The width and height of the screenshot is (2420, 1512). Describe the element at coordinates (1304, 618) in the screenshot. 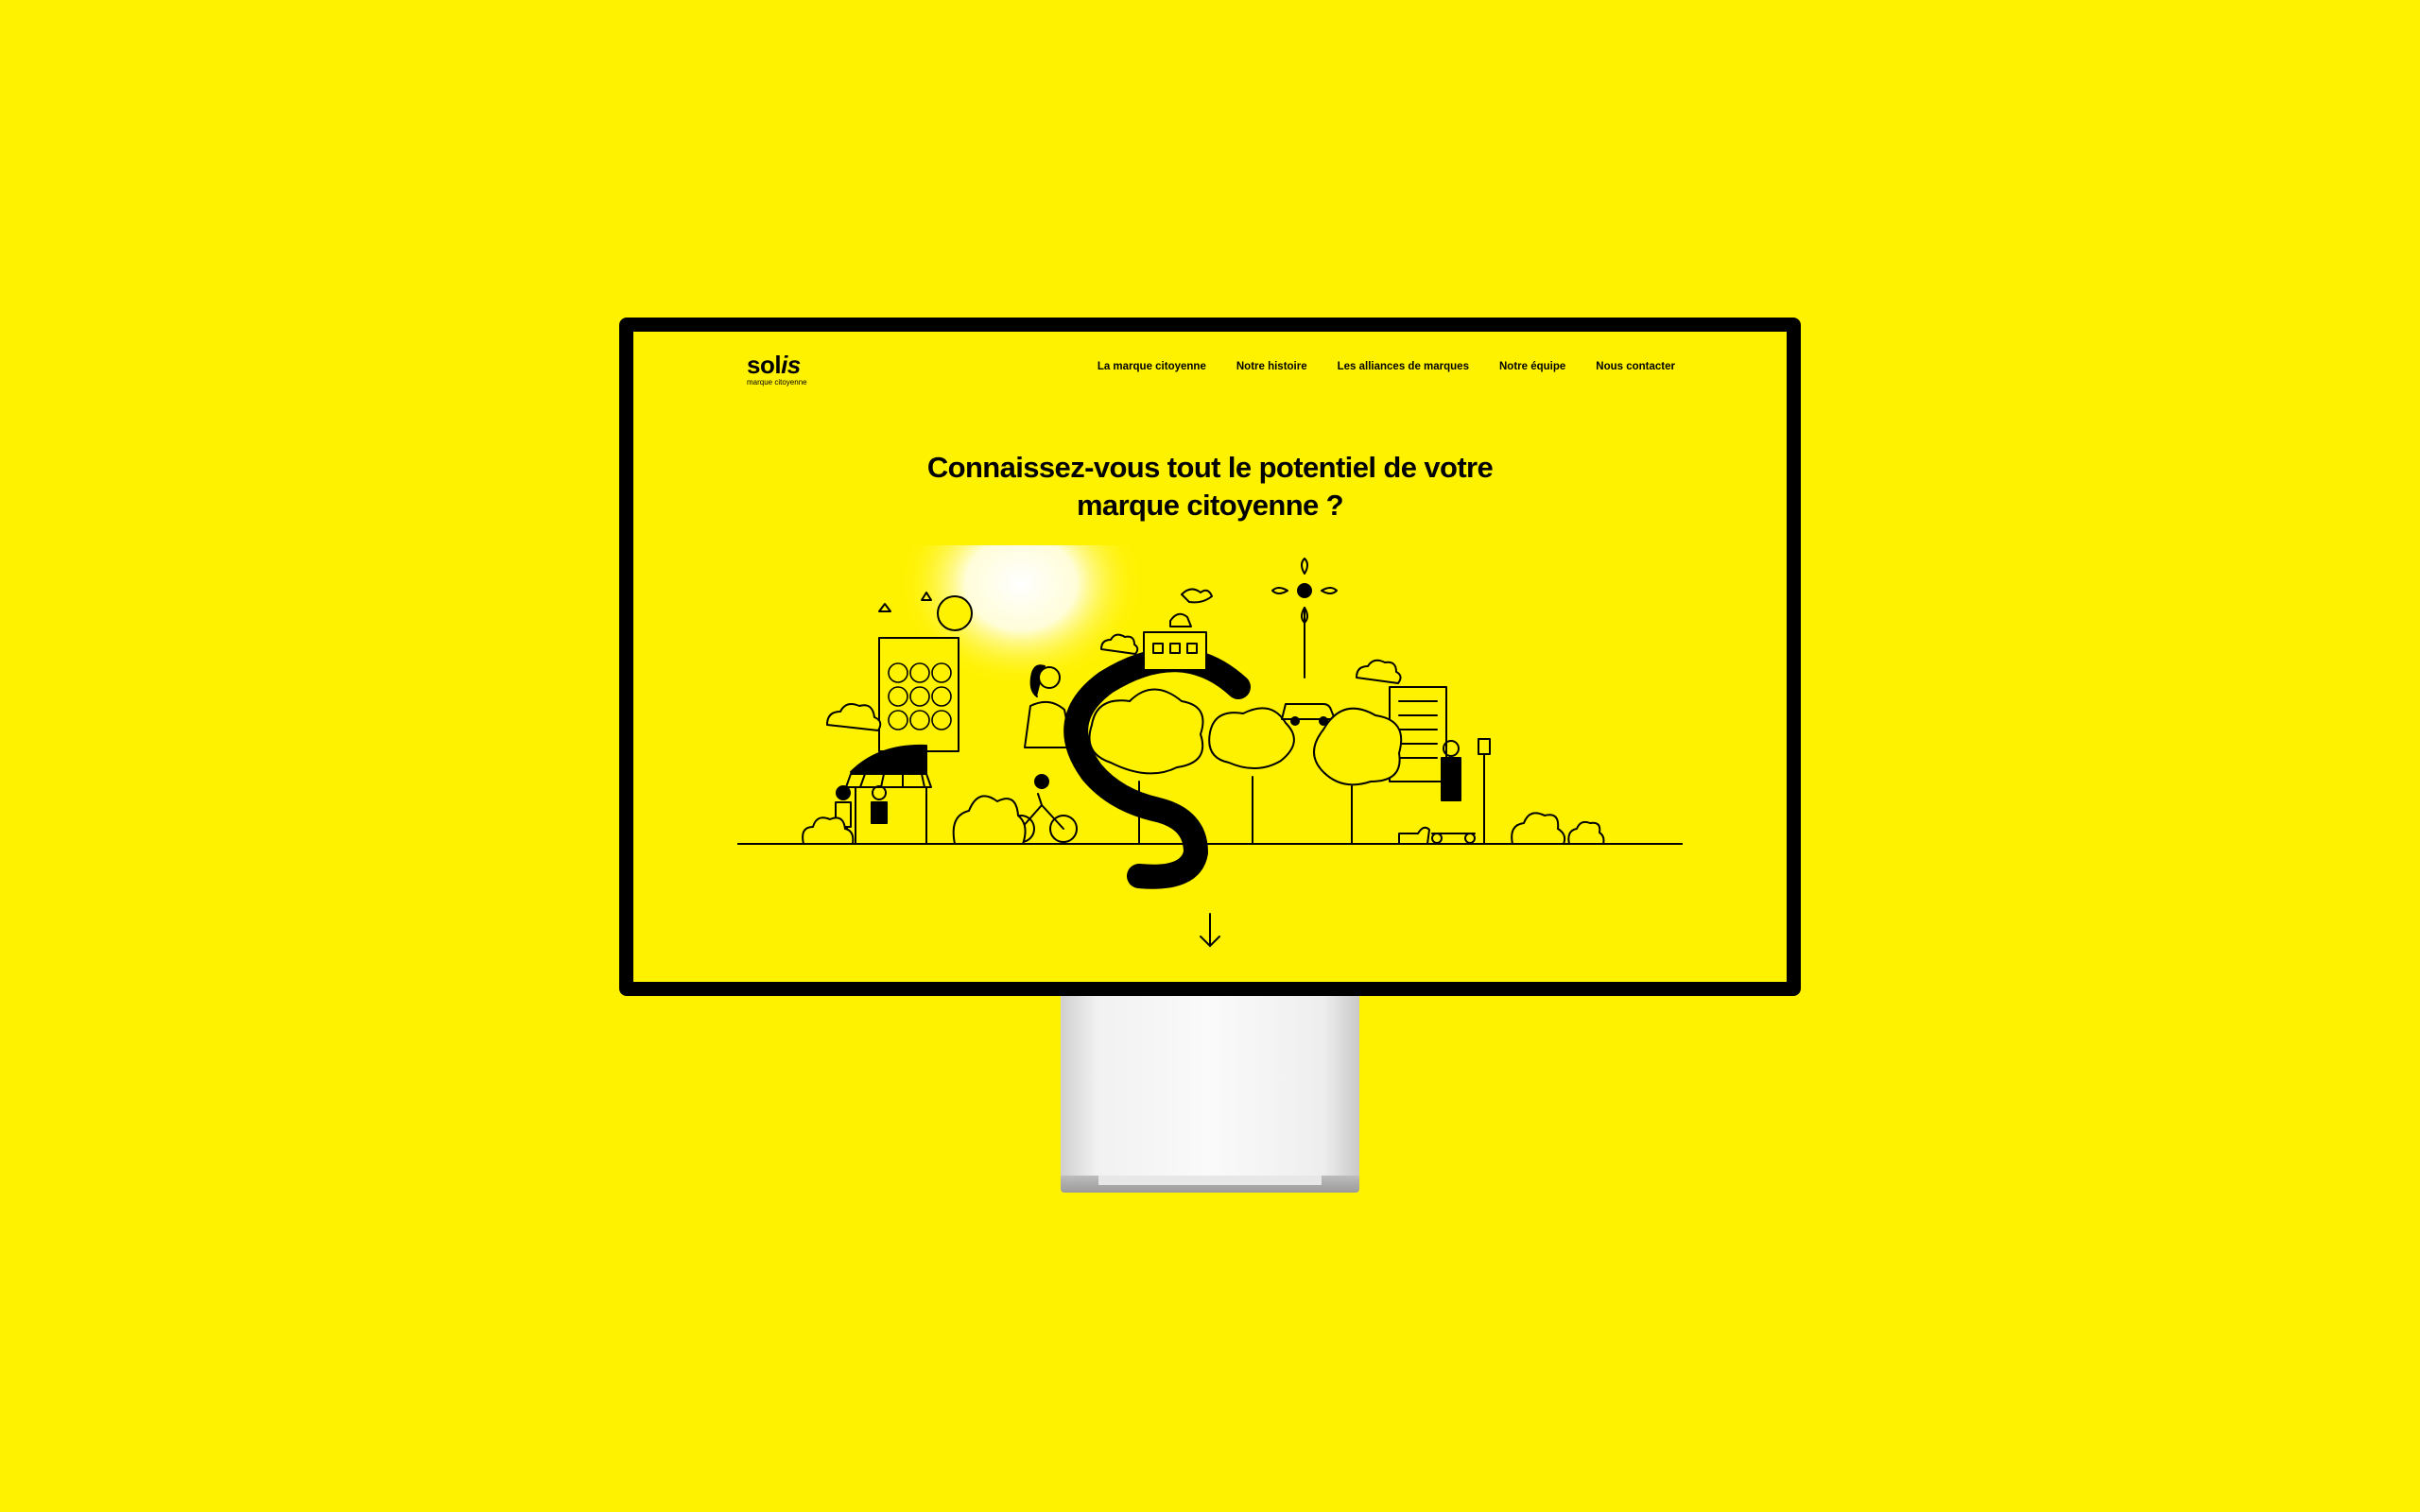

I see `flower-right` at that location.